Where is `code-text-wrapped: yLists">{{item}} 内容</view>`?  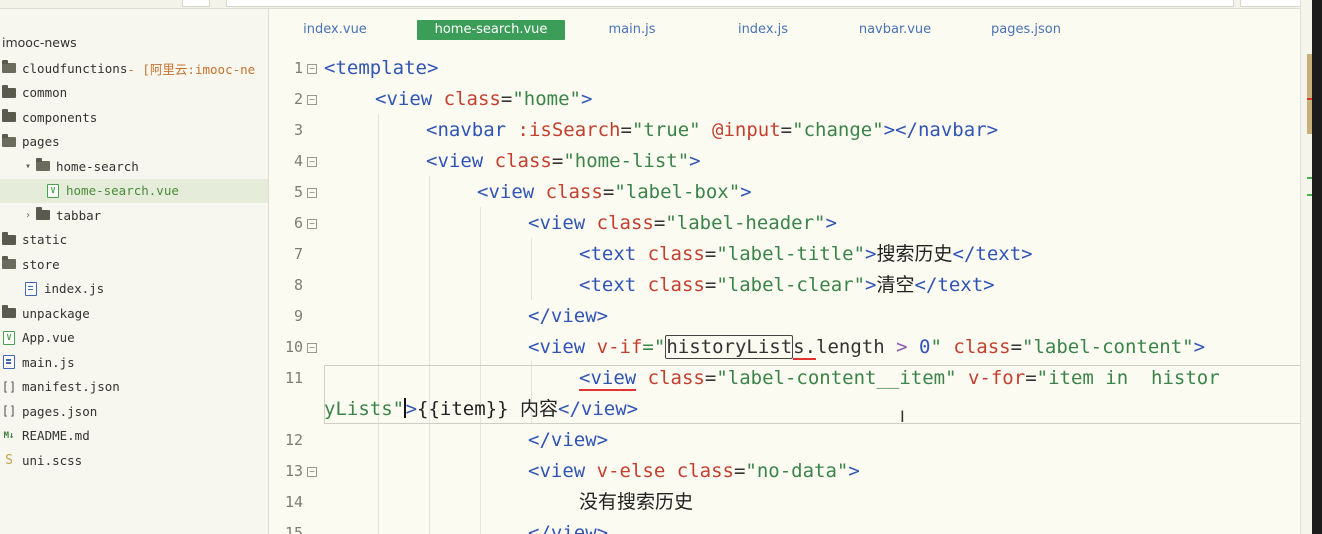 code-text-wrapped: yLists">{{item}} 内容</view> is located at coordinates (481, 409).